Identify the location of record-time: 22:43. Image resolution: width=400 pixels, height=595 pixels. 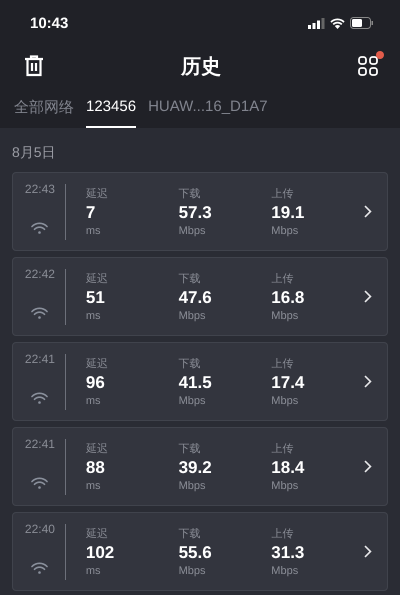
(39, 189).